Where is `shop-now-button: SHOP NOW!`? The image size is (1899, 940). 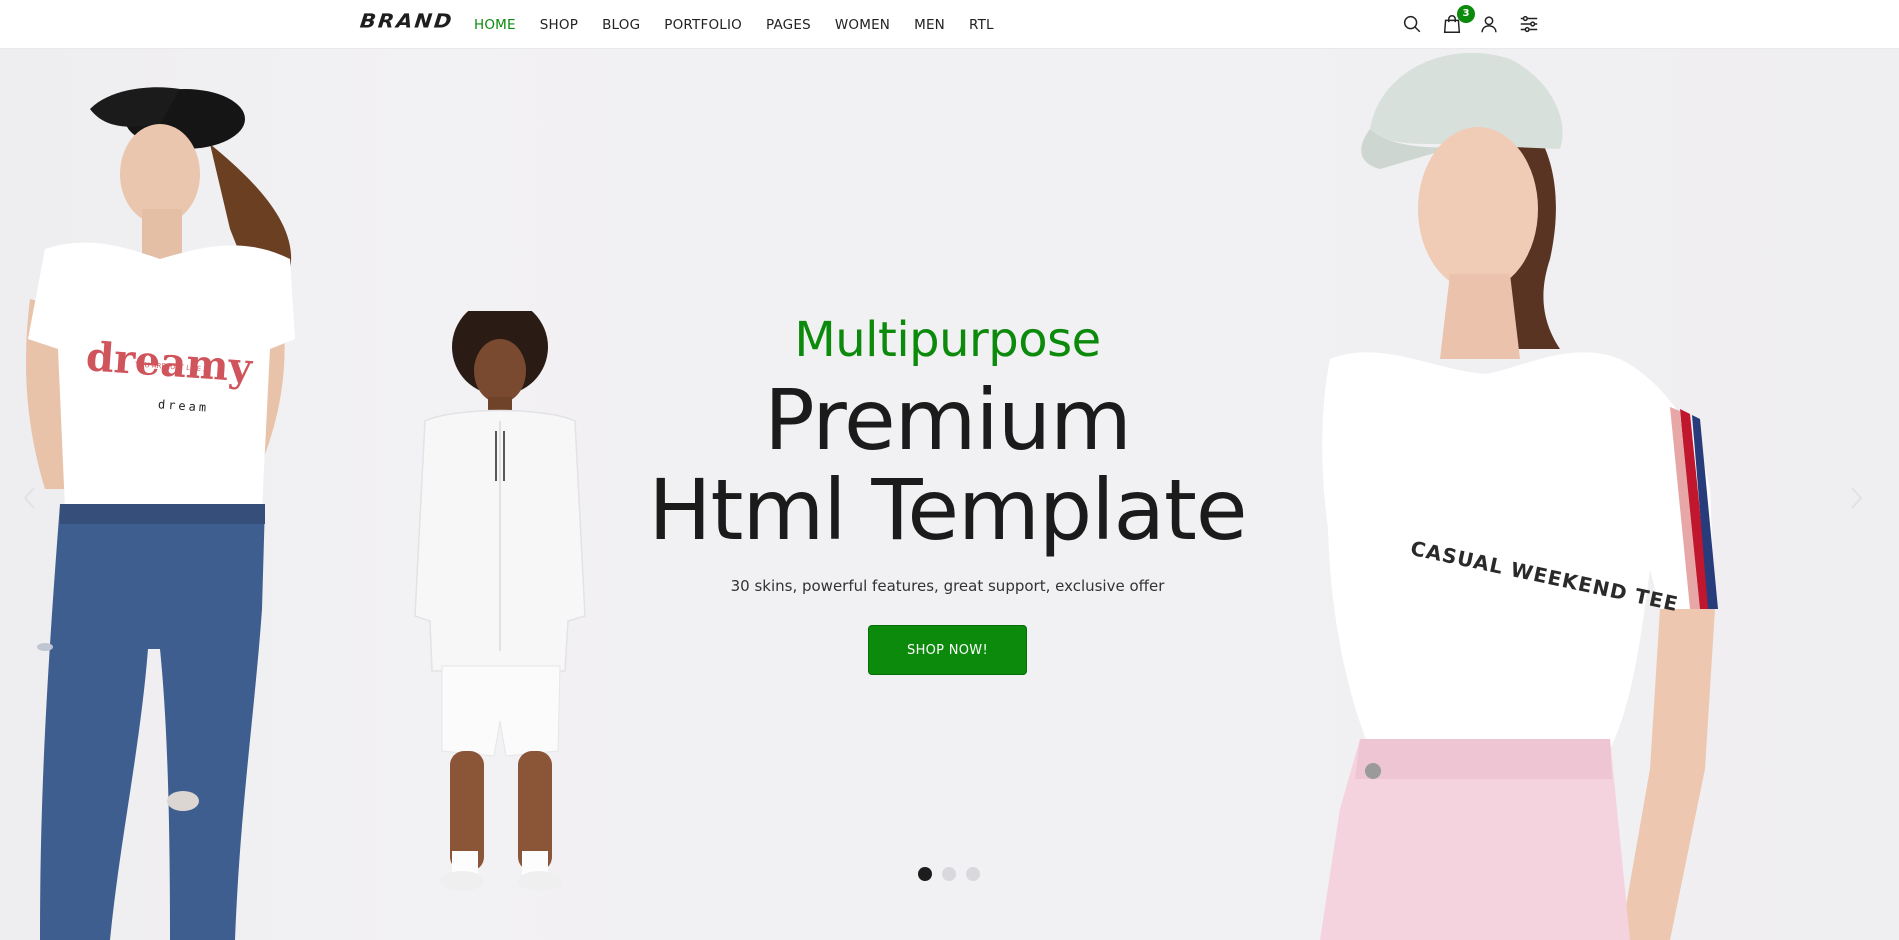 shop-now-button: SHOP NOW! is located at coordinates (947, 650).